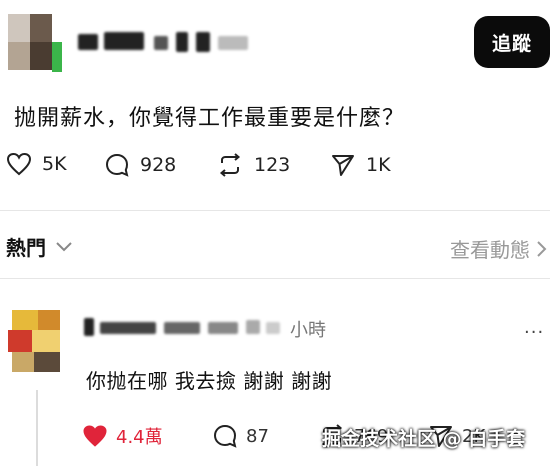 The height and width of the screenshot is (466, 550). What do you see at coordinates (424, 439) in the screenshot?
I see `watermark: 掘金技术社区 @ 白手套` at bounding box center [424, 439].